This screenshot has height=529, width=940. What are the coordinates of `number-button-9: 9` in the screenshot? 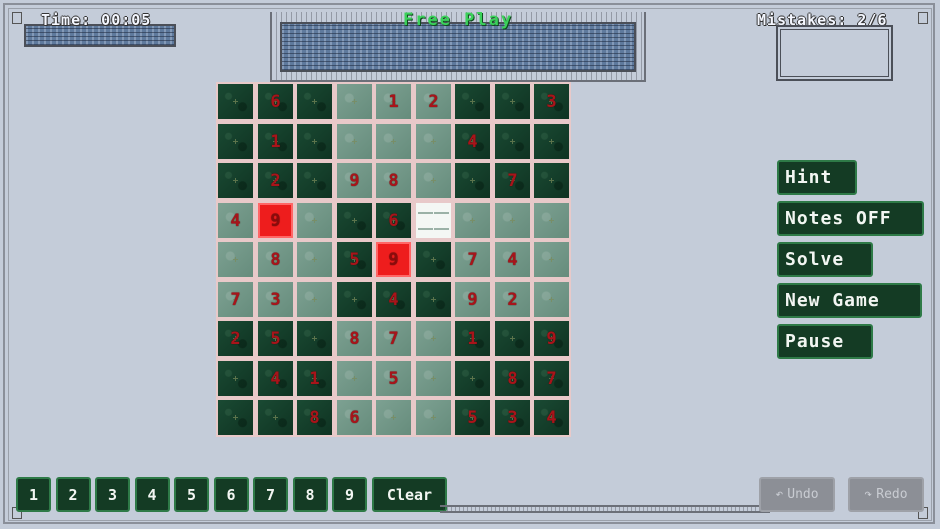 It's located at (349, 494).